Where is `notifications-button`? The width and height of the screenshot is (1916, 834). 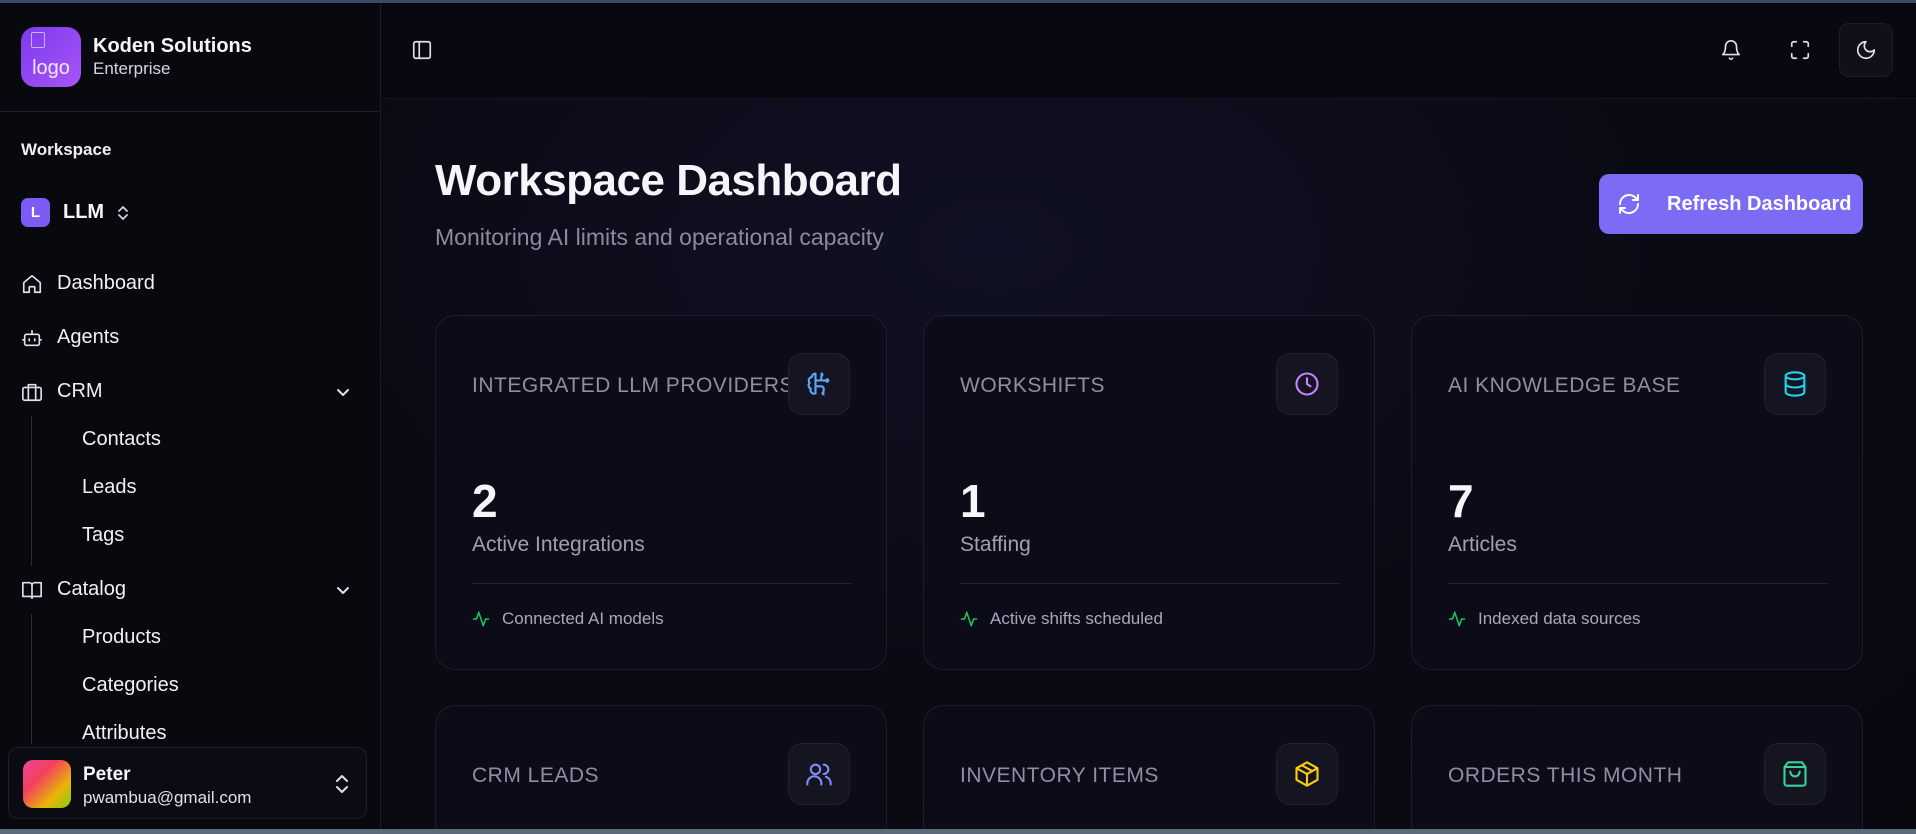
notifications-button is located at coordinates (1731, 50).